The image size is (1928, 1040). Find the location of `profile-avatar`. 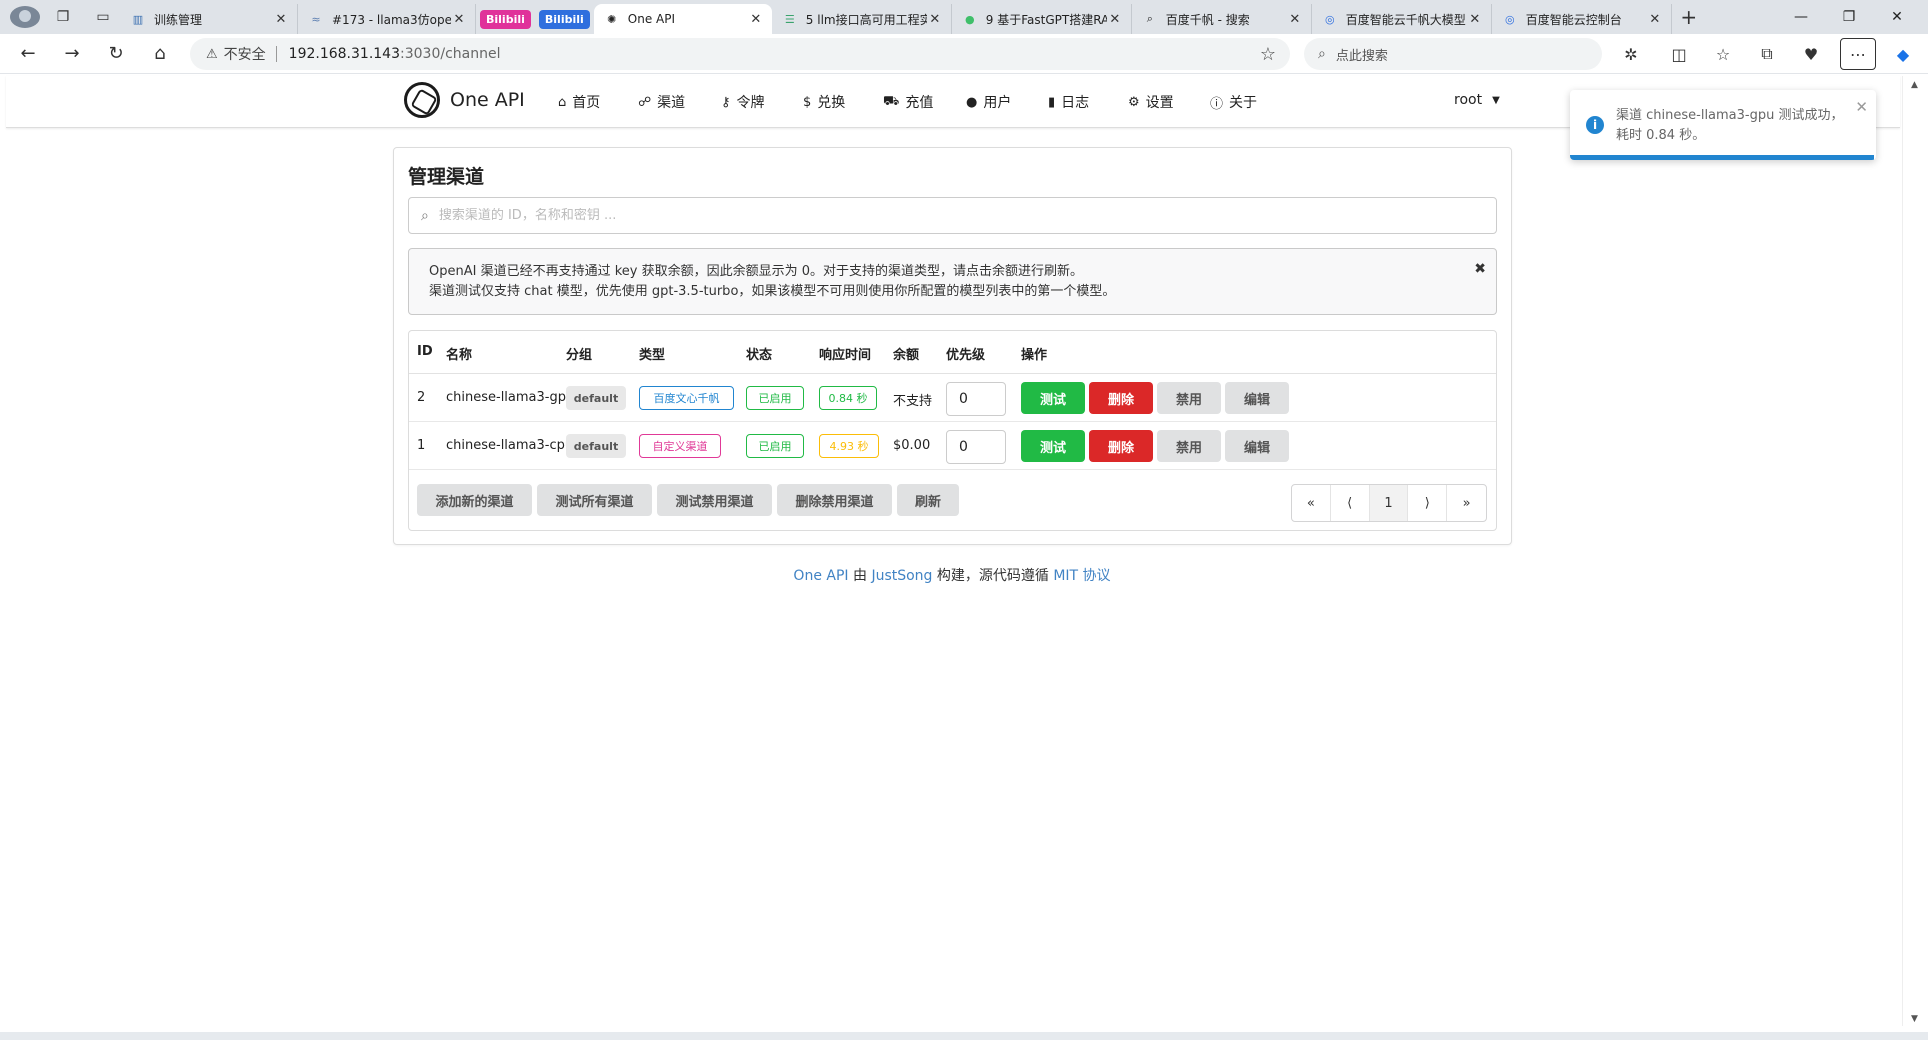

profile-avatar is located at coordinates (25, 17).